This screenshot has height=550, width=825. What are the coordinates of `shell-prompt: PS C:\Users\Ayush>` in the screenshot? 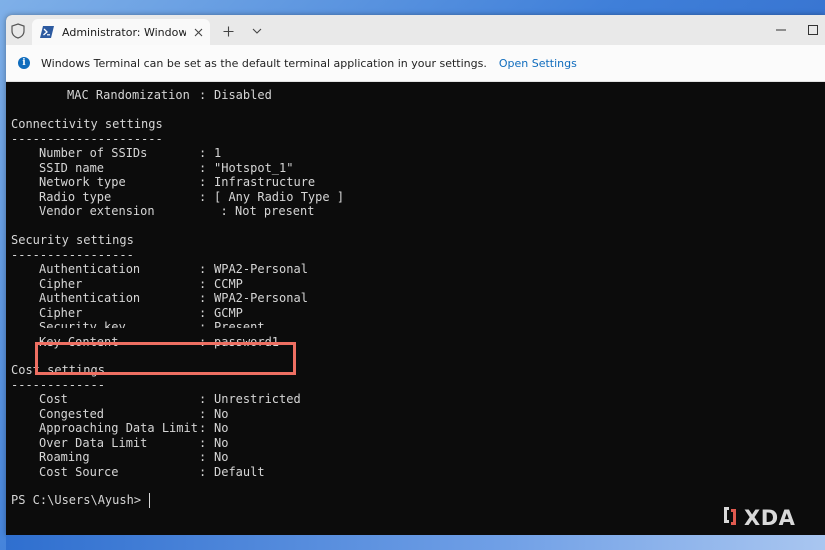 It's located at (79, 500).